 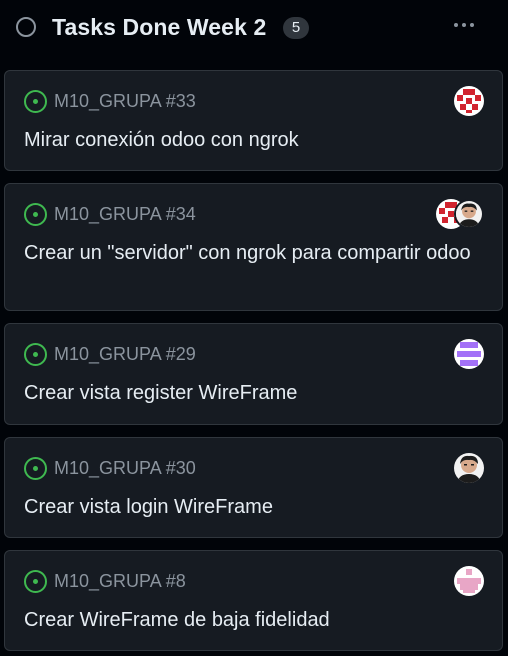 I want to click on identicon-red-icon, so click(x=469, y=101).